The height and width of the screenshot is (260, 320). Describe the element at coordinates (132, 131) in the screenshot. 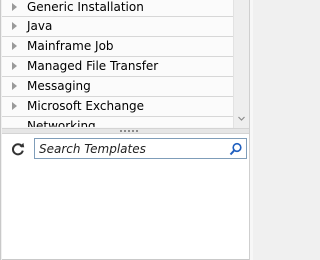

I see `splitter-grip-icon` at that location.